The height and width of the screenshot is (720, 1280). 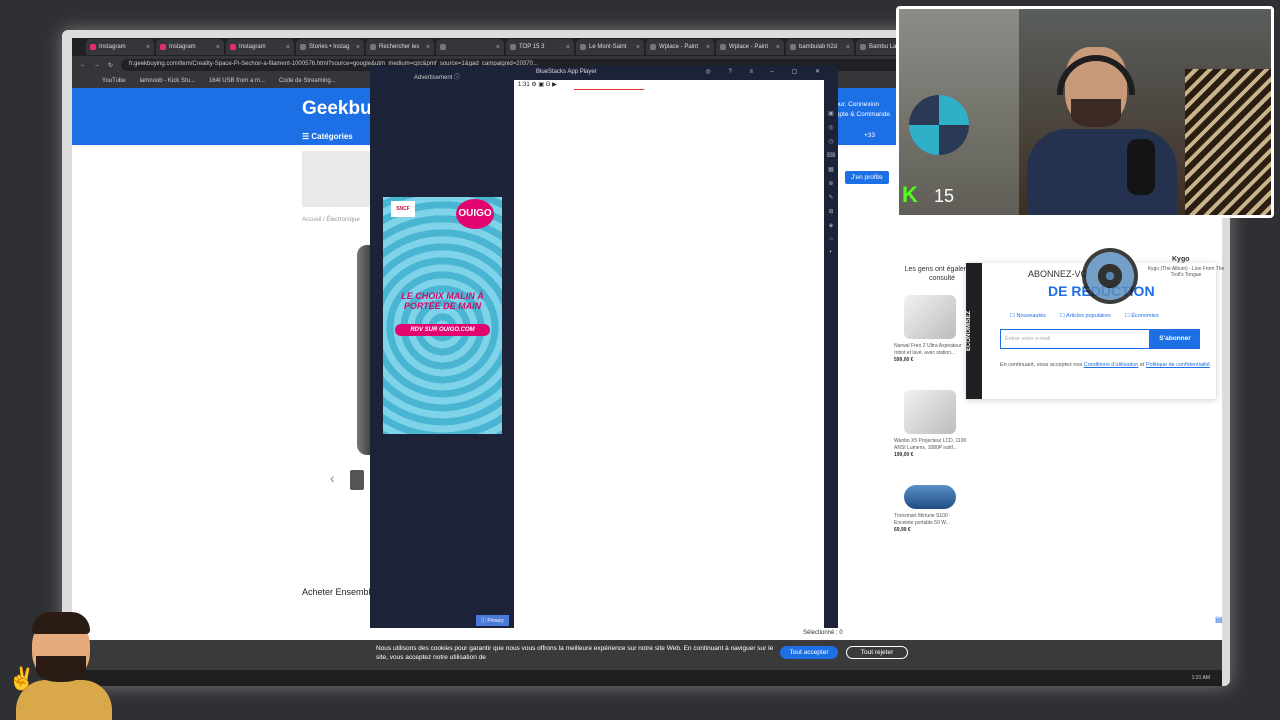 I want to click on tab-label: Instagram, so click(x=252, y=47).